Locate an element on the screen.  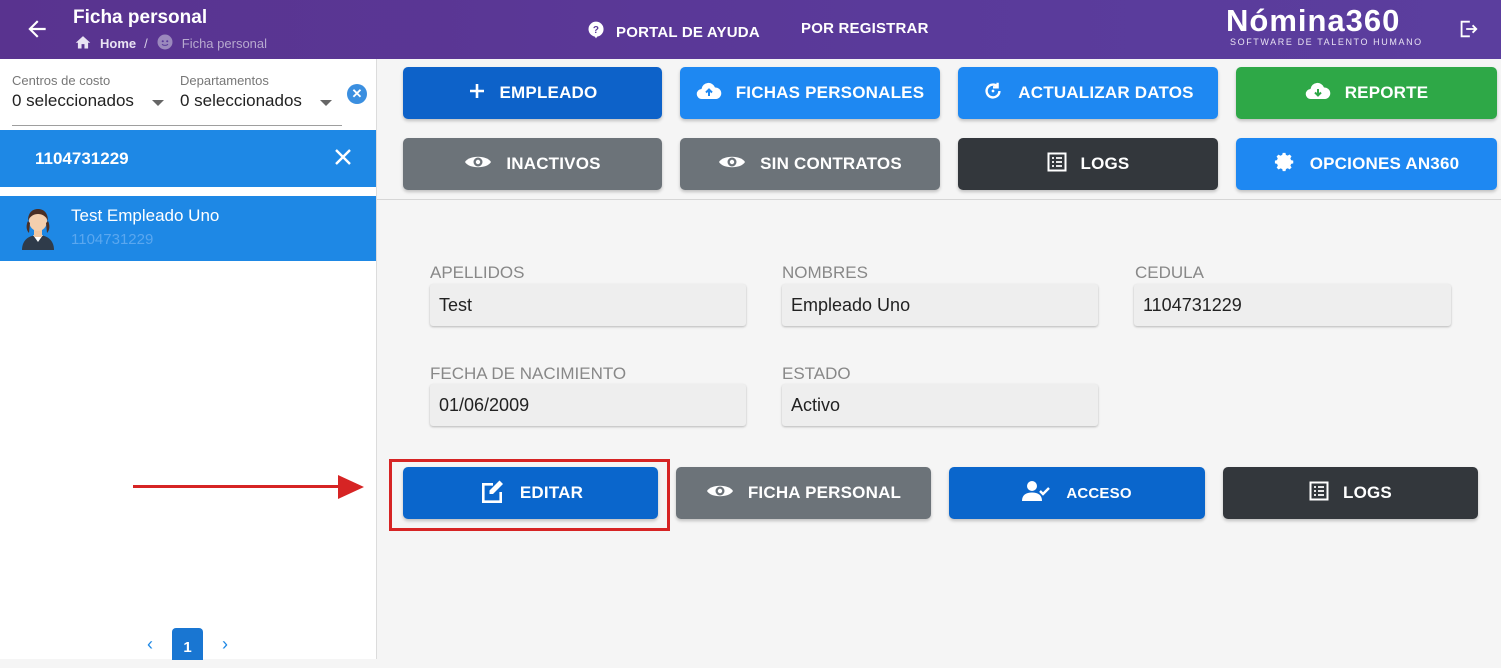
filter-divider is located at coordinates (177, 125).